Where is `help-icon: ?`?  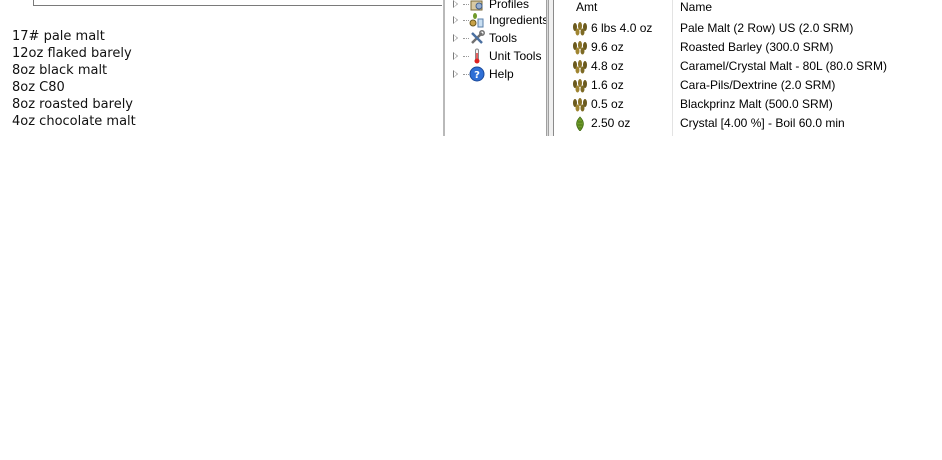 help-icon: ? is located at coordinates (477, 74).